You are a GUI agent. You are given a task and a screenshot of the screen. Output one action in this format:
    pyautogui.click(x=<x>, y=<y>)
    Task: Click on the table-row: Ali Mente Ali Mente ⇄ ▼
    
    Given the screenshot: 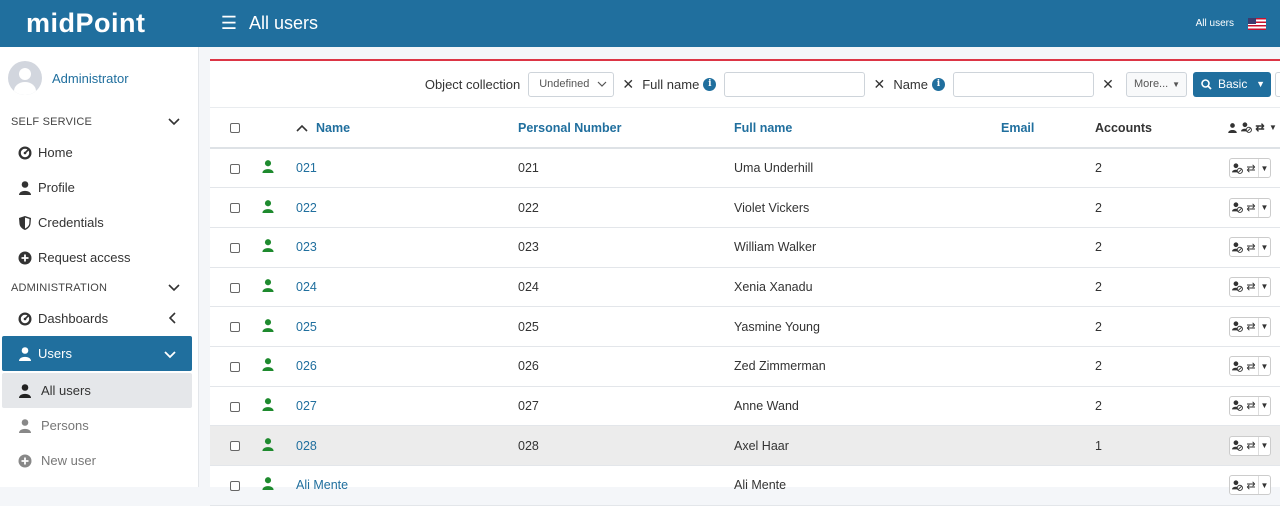 What is the action you would take?
    pyautogui.click(x=745, y=486)
    